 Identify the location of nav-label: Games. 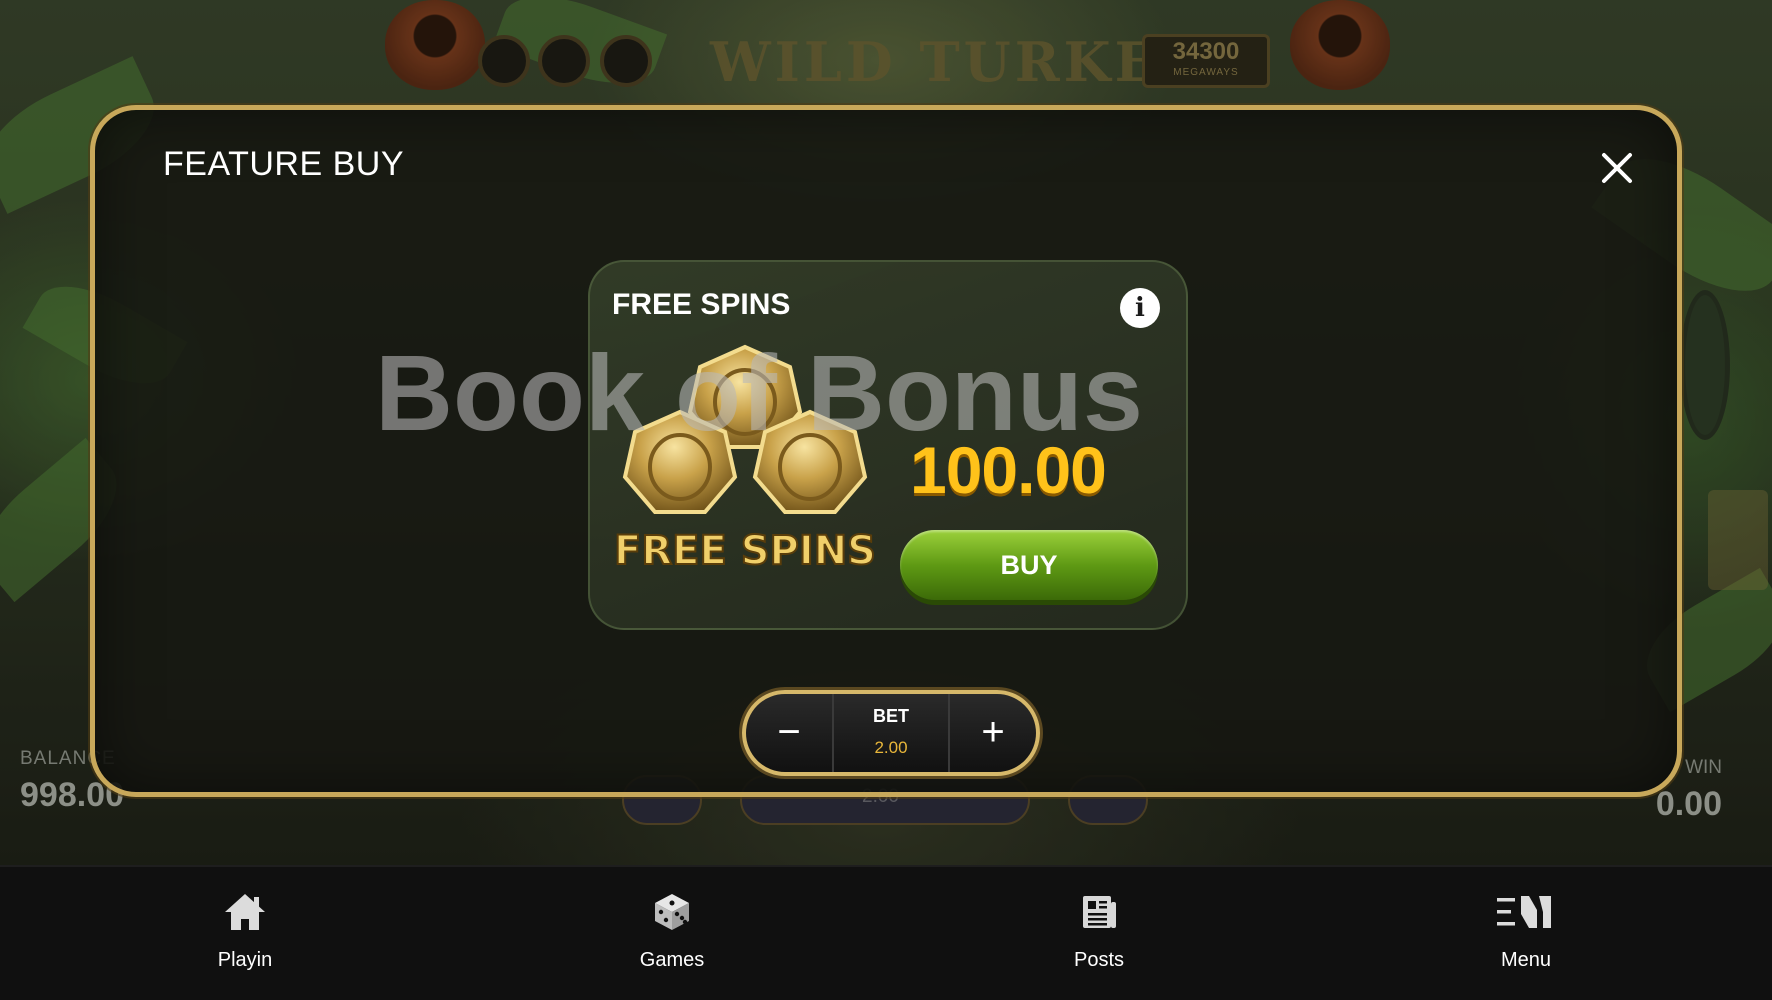
(672, 960).